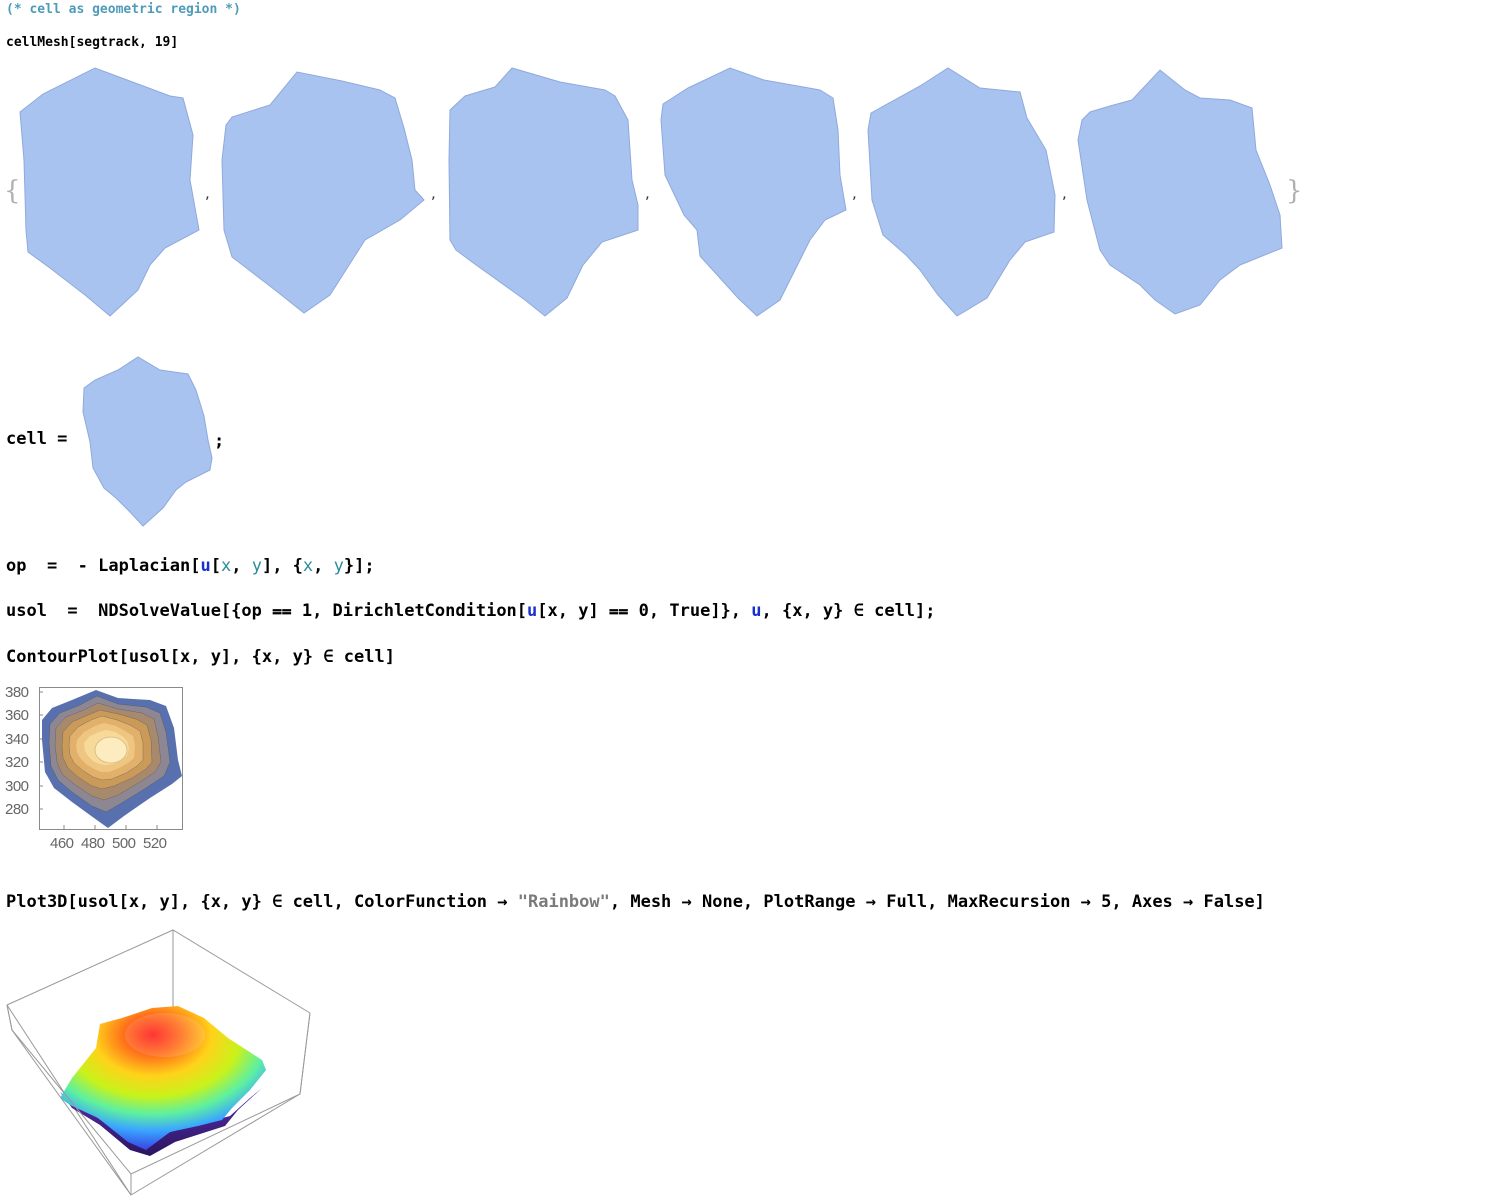  Describe the element at coordinates (103, 566) in the screenshot. I see `op-part-1: op = - Laplacian[` at that location.